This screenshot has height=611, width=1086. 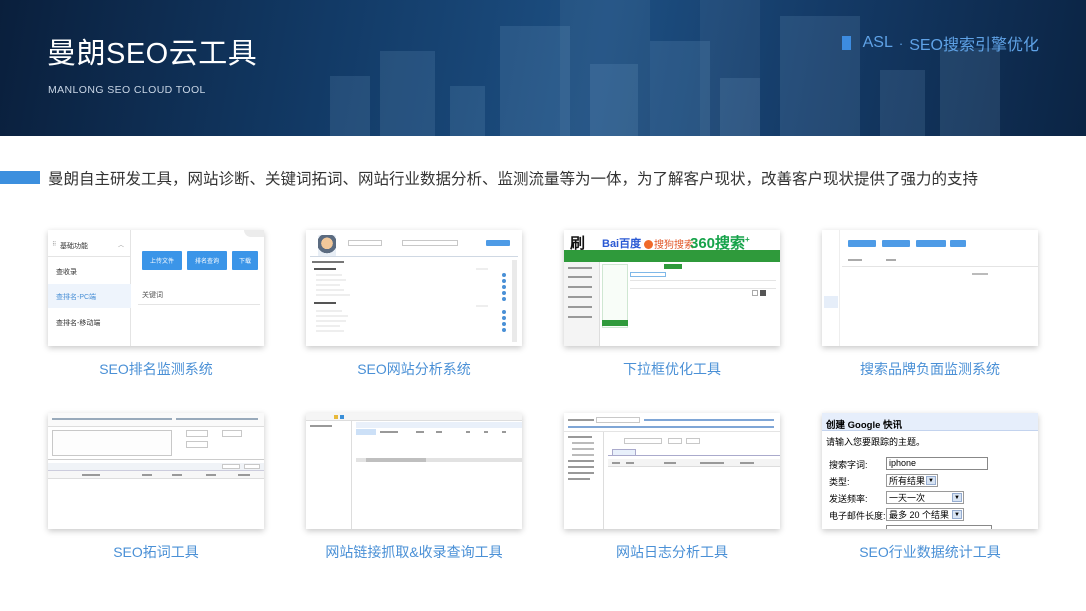 What do you see at coordinates (671, 427) in the screenshot?
I see `shot-link-row` at bounding box center [671, 427].